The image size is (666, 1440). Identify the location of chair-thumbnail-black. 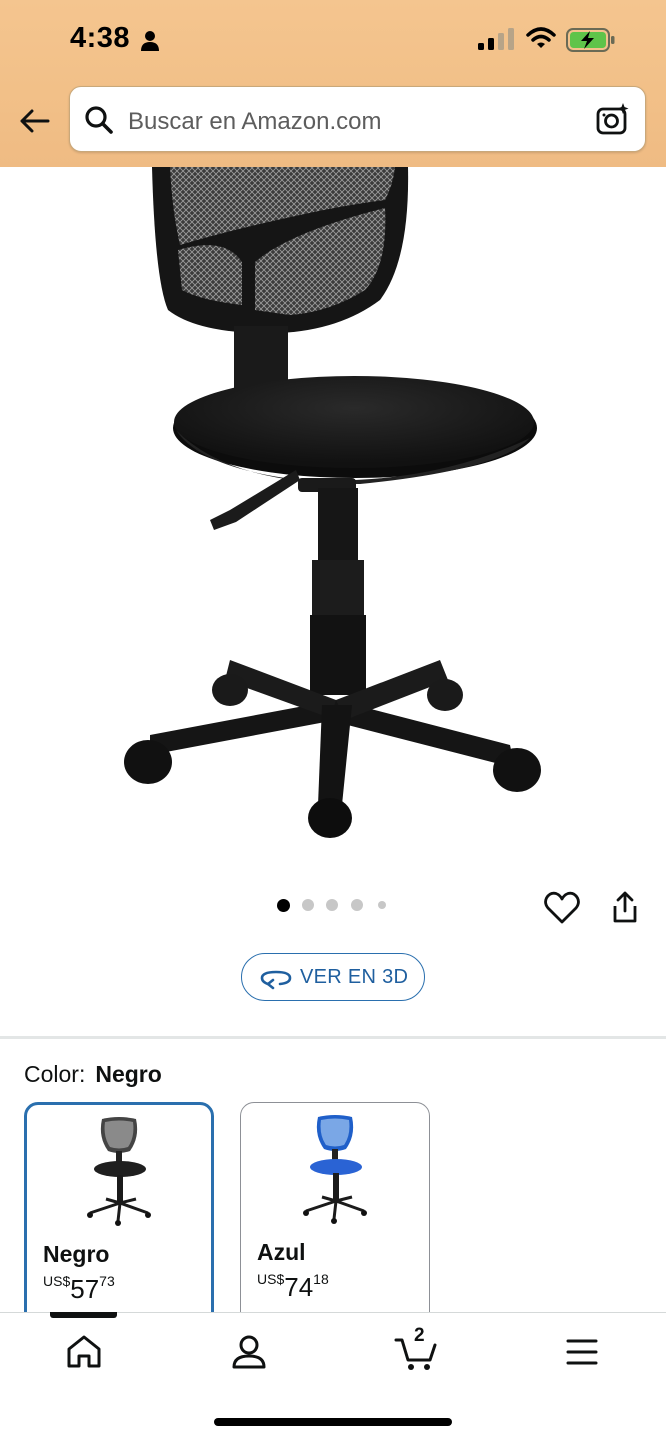
(119, 1171).